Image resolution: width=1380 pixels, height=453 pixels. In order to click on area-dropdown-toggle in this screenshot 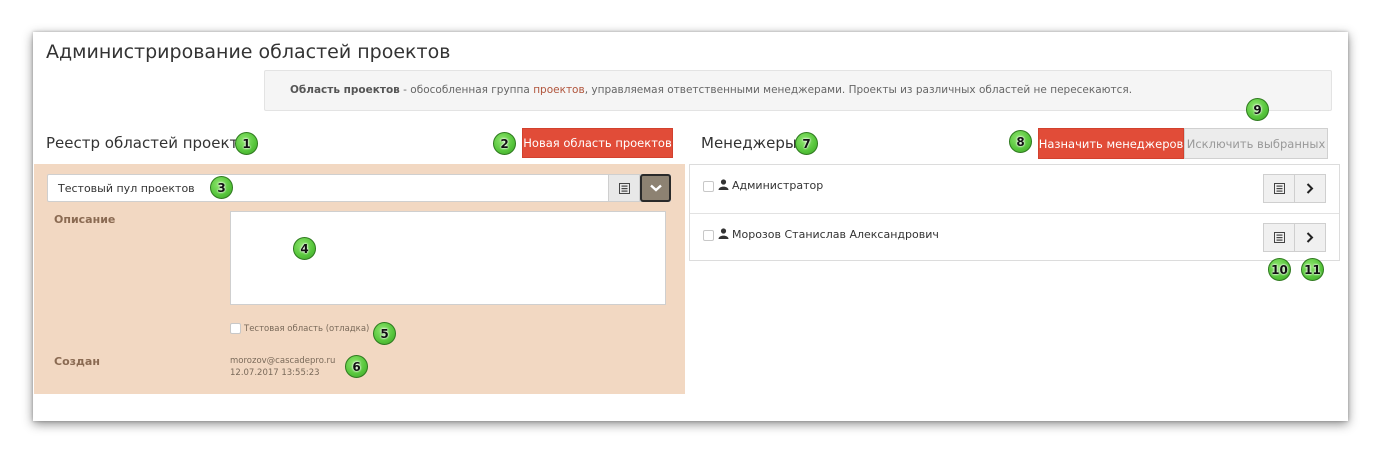, I will do `click(655, 188)`.